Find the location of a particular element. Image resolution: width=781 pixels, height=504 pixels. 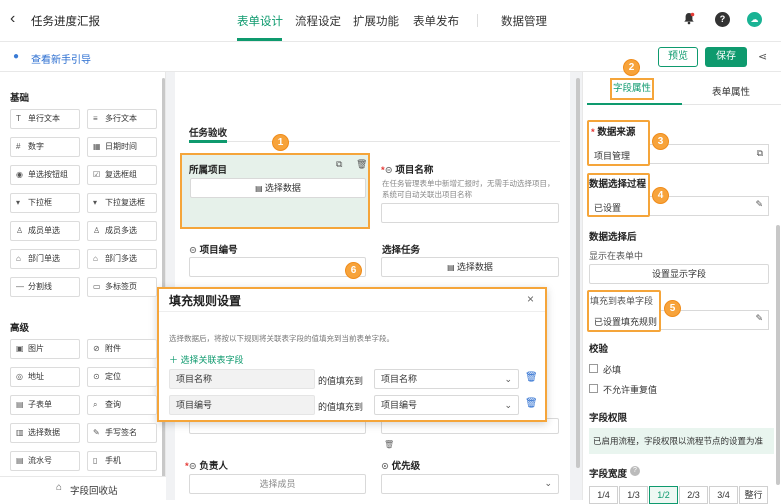

field-label-select-task: 选择任务 is located at coordinates (401, 250).